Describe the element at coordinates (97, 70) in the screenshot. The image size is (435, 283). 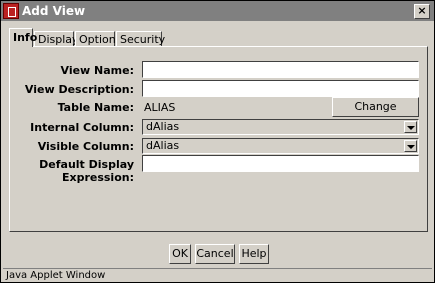
I see `view-name-label: View Name:` at that location.